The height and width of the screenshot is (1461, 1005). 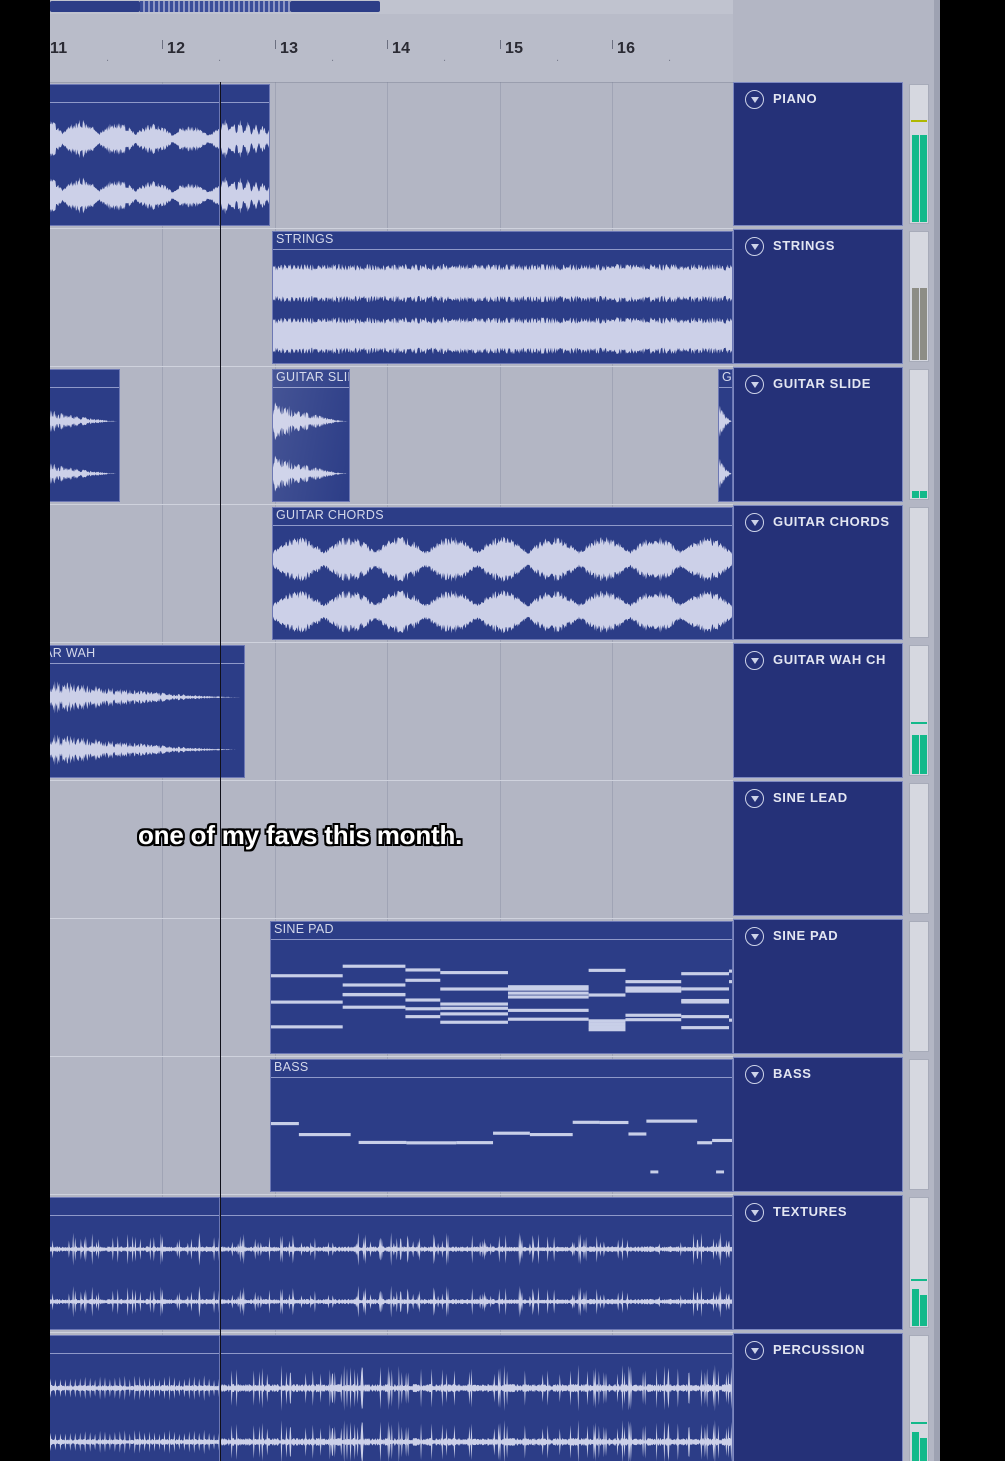 I want to click on track-lane-guitar-wah-ch: GUITAR WAH, so click(x=391, y=711).